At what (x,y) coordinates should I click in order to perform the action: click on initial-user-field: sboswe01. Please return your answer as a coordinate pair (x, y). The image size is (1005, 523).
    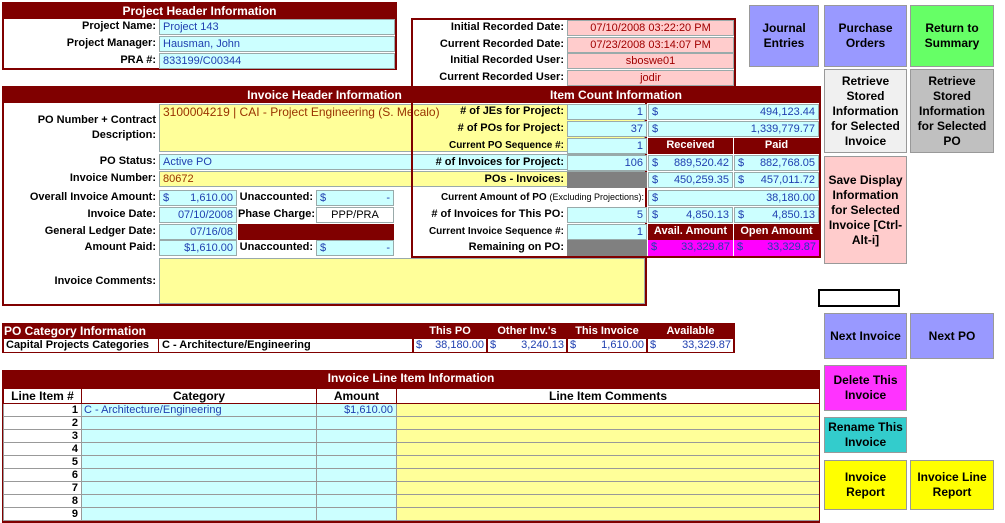
    Looking at the image, I should click on (650, 61).